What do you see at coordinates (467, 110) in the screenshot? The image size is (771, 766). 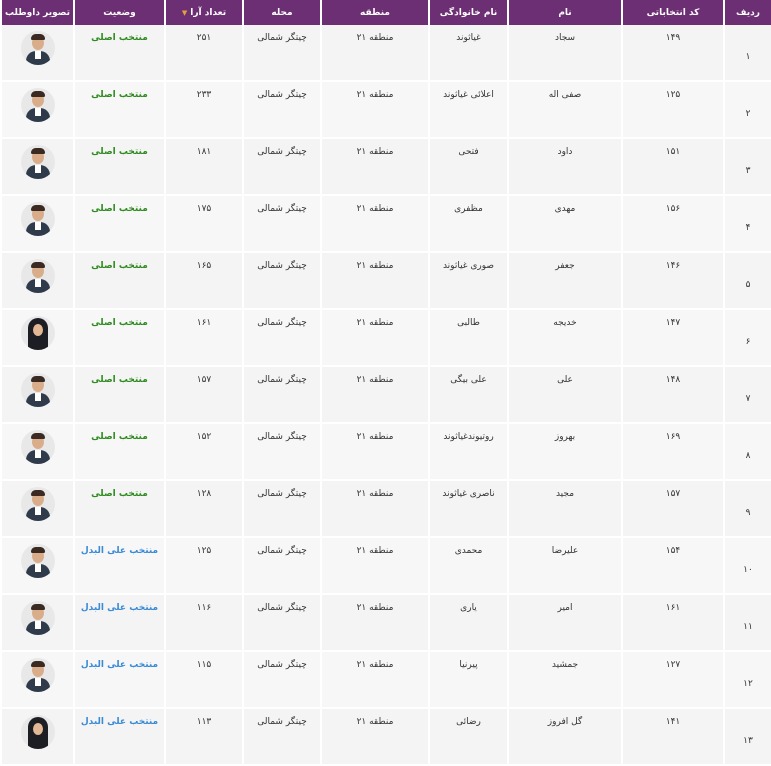 I see `cell-last-name: اعلائی غیاثوند` at bounding box center [467, 110].